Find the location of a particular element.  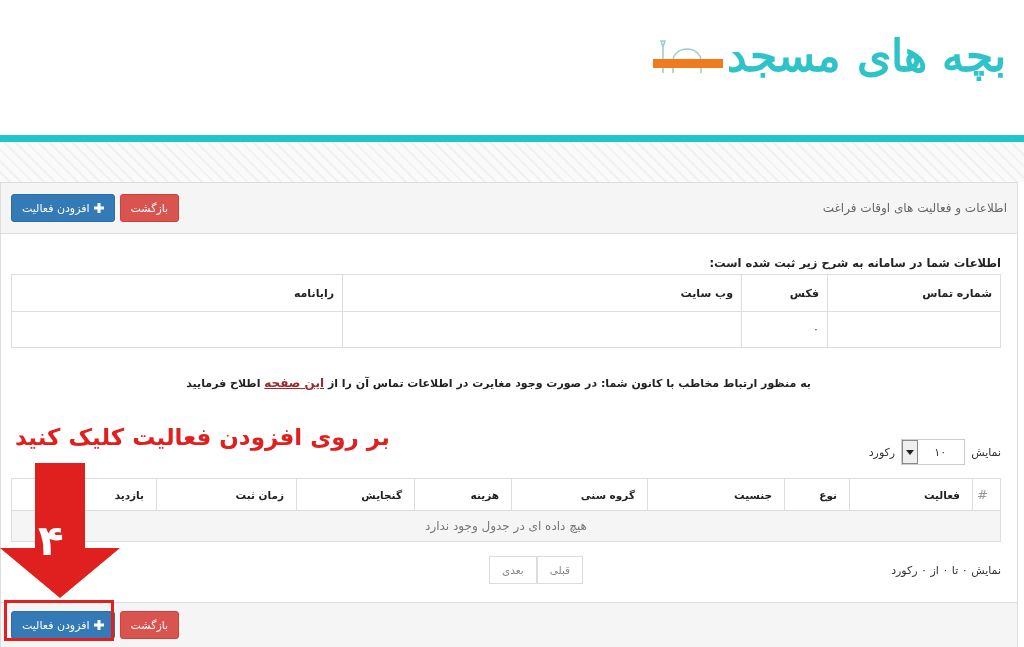

instruction-annotation: بر روی افزودن فعالیت کلیک کنید is located at coordinates (202, 437).